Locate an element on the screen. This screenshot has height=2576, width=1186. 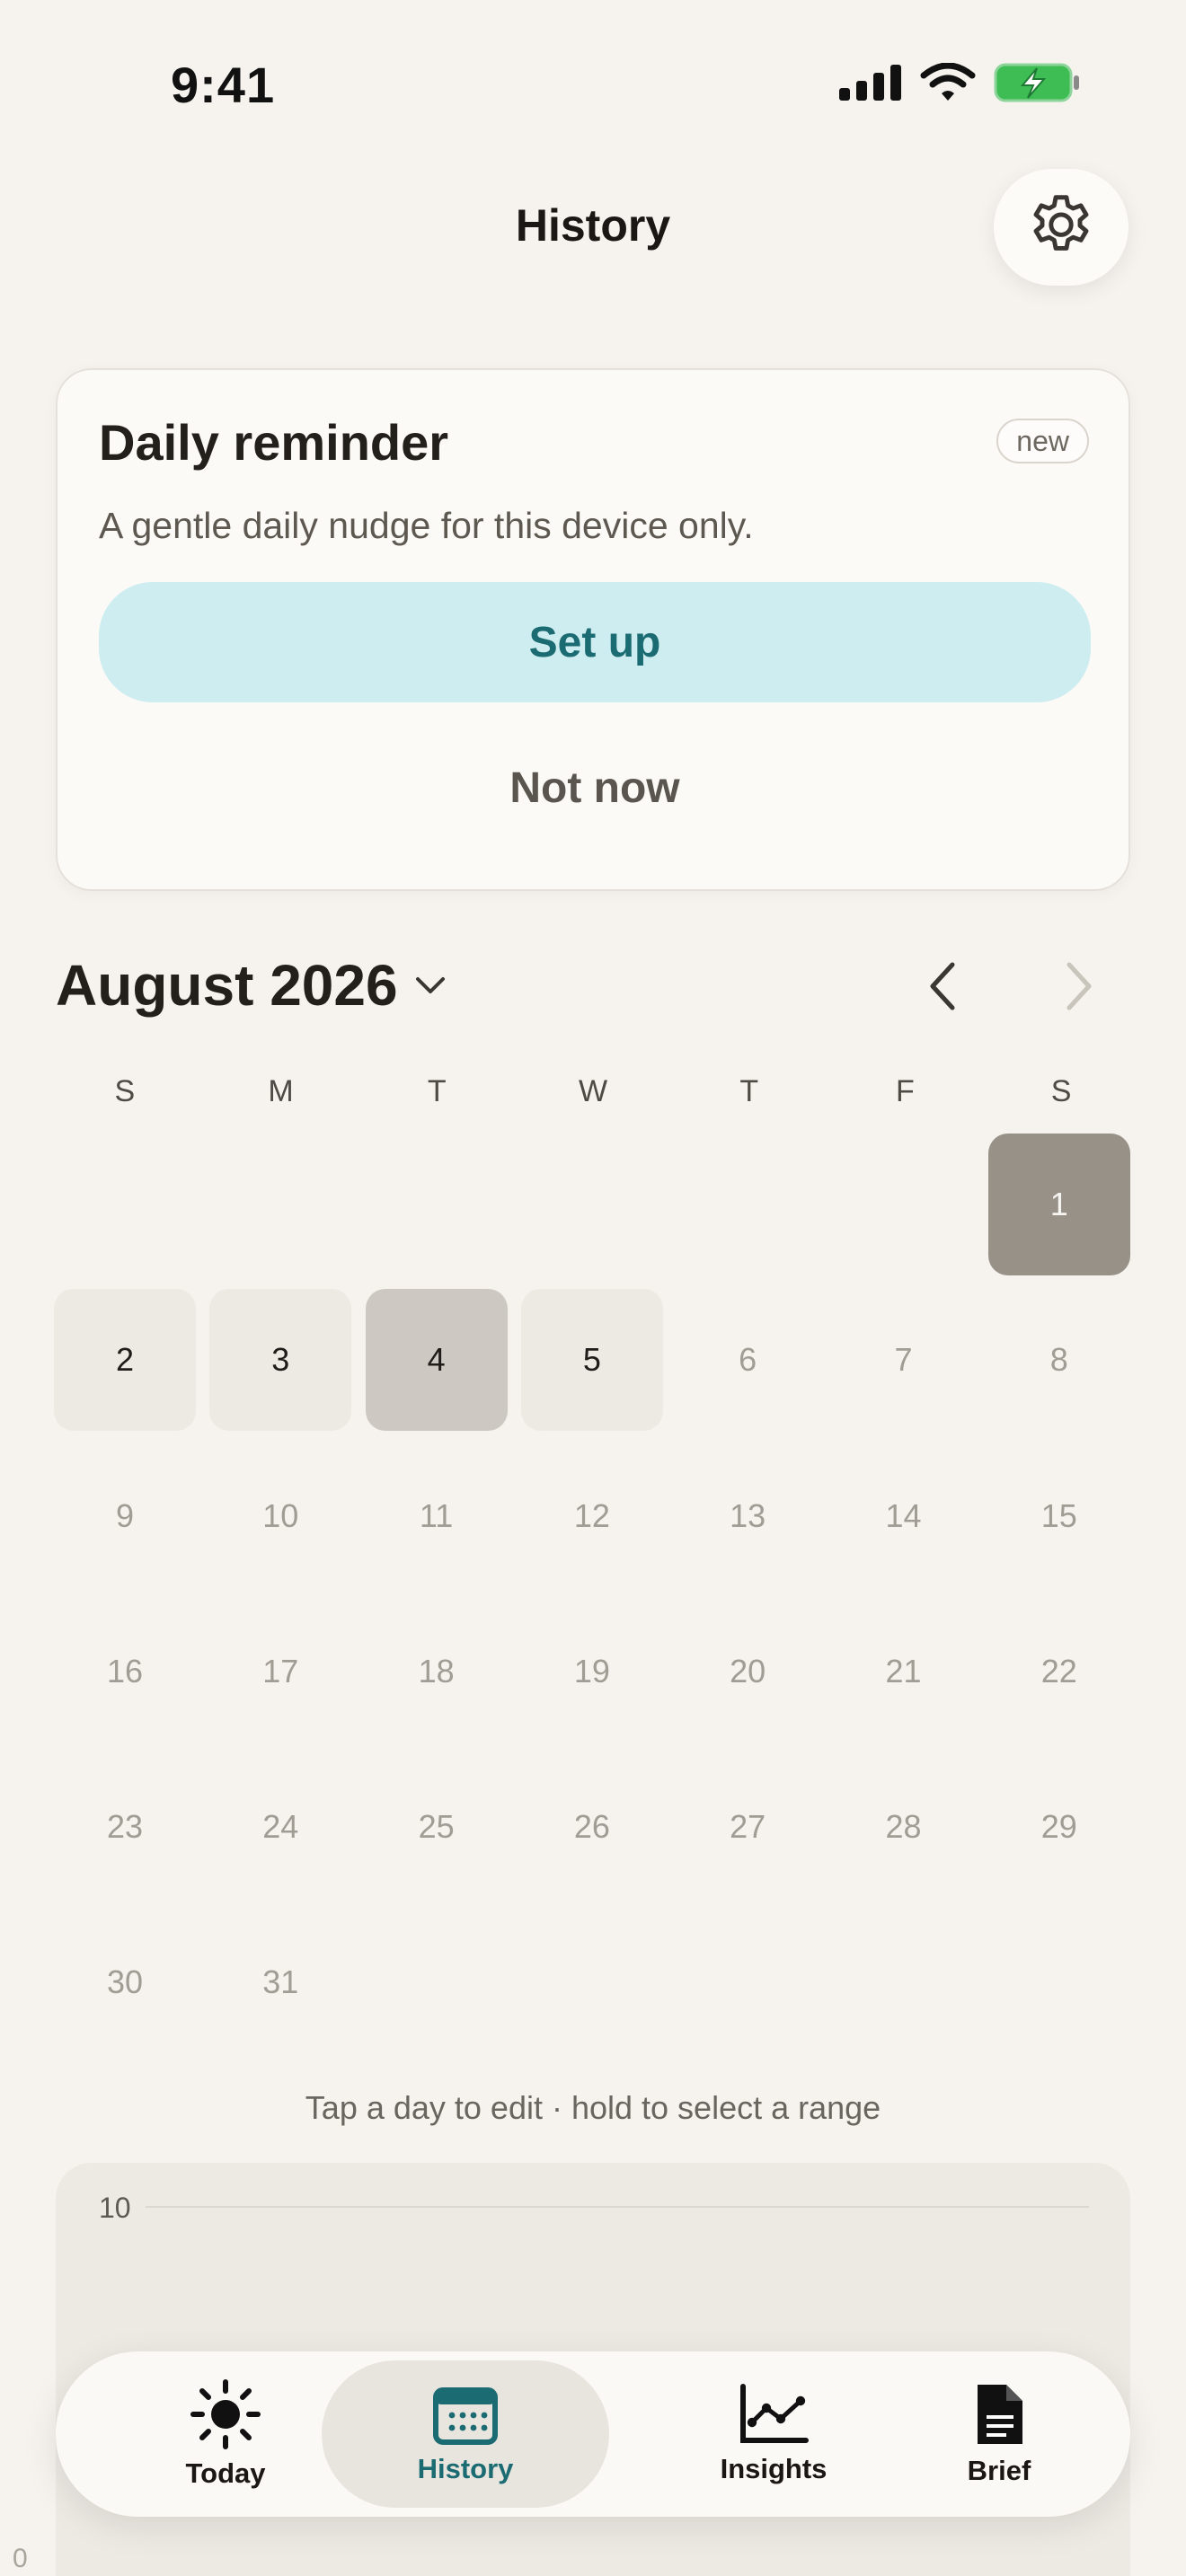
calendar-day: 4 is located at coordinates (436, 1360).